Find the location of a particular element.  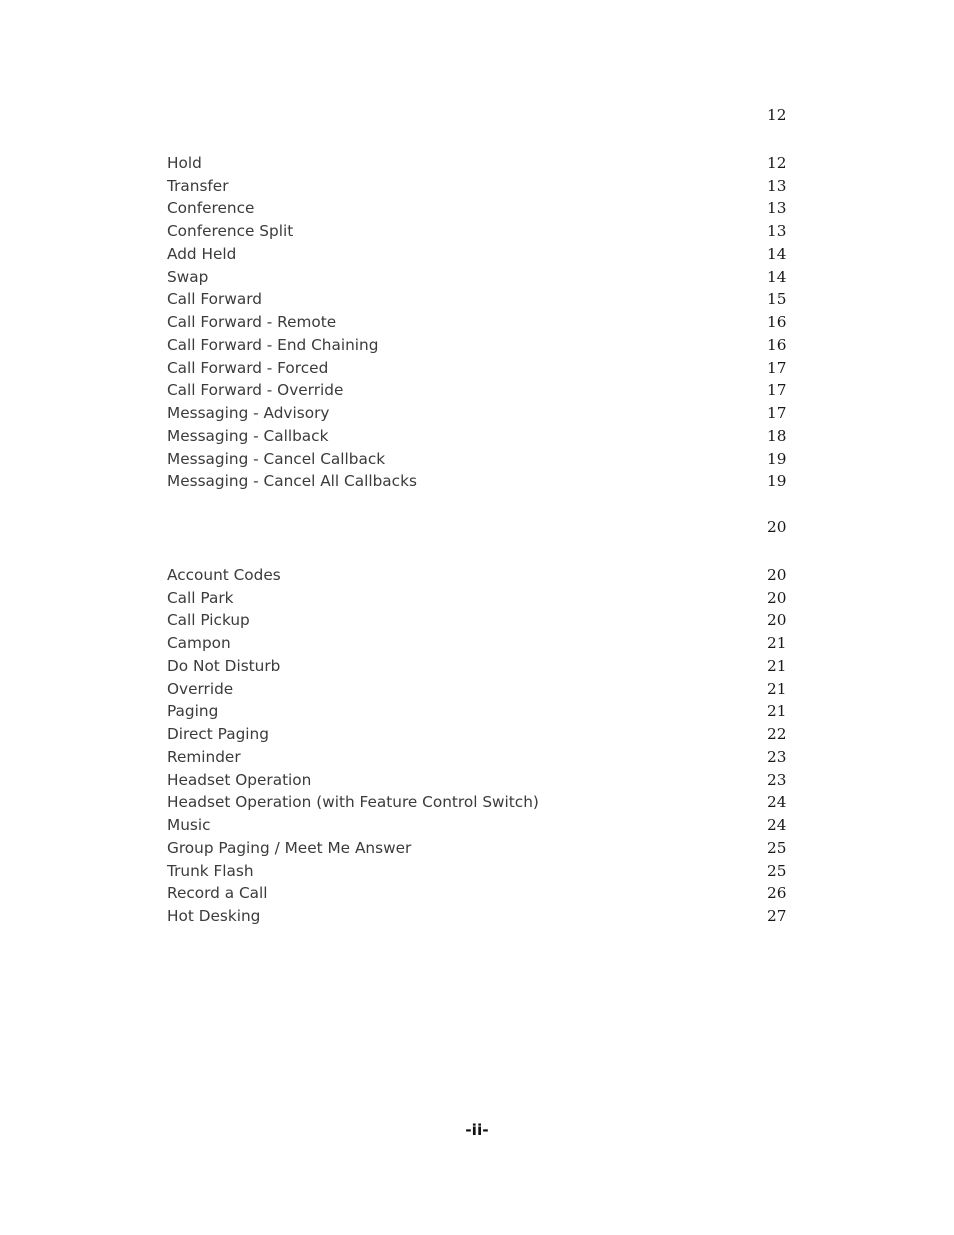

toc-entry-label: Call Forward - Forced is located at coordinates (248, 367).